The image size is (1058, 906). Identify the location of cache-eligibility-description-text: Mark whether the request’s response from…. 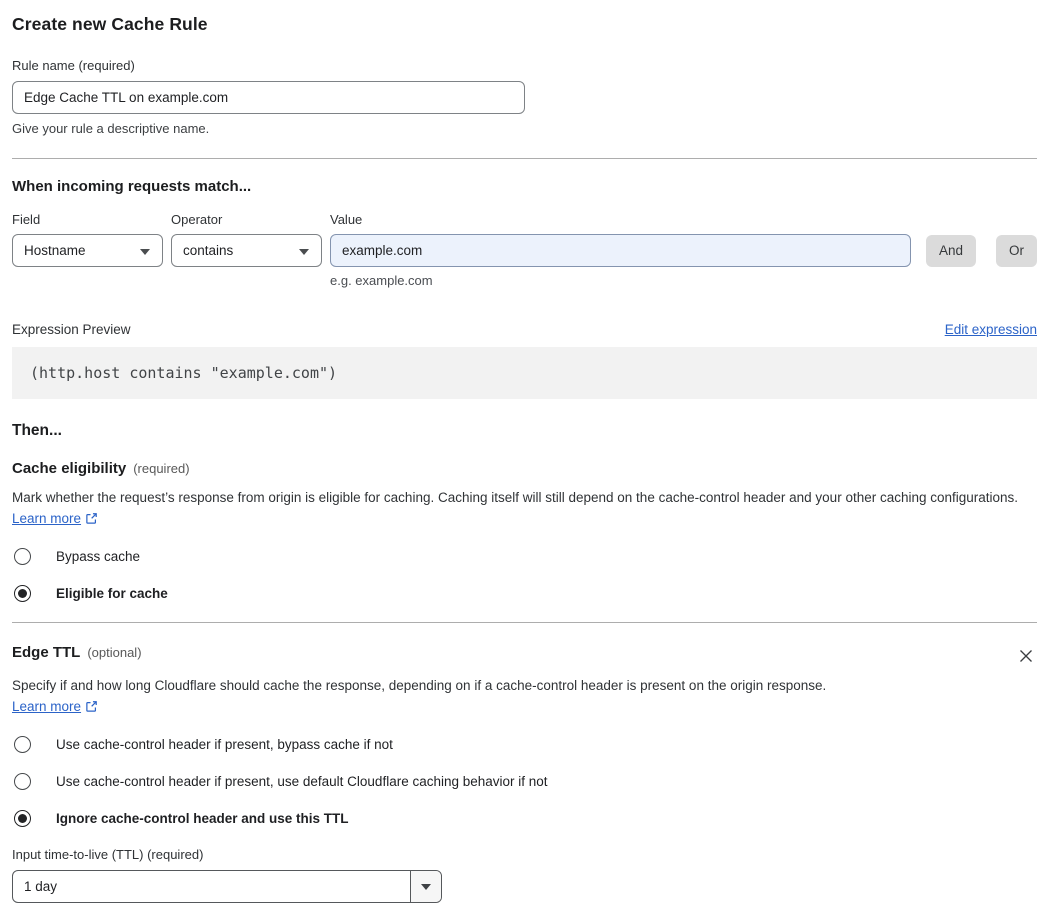
(515, 497).